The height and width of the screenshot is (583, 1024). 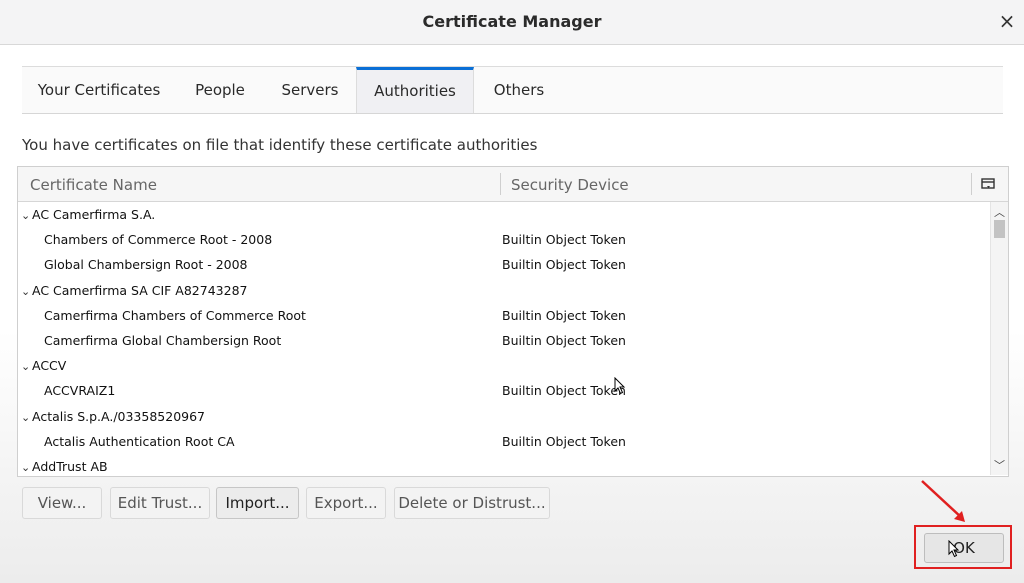 I want to click on title-bar: Certificate Manager ×, so click(x=512, y=22).